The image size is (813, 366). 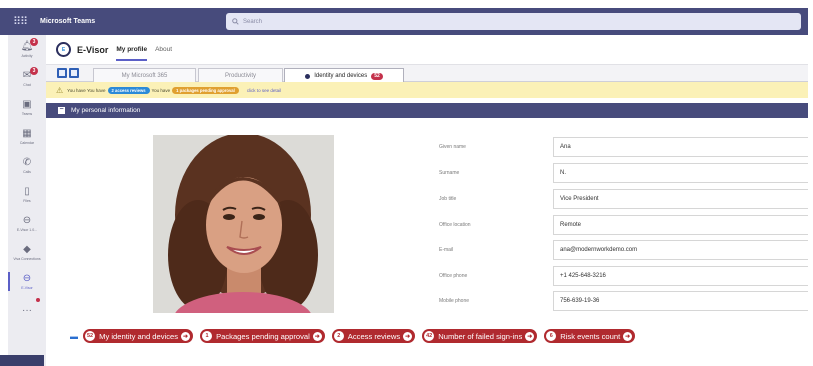 I want to click on calendar-icon: ▦, so click(x=27, y=133).